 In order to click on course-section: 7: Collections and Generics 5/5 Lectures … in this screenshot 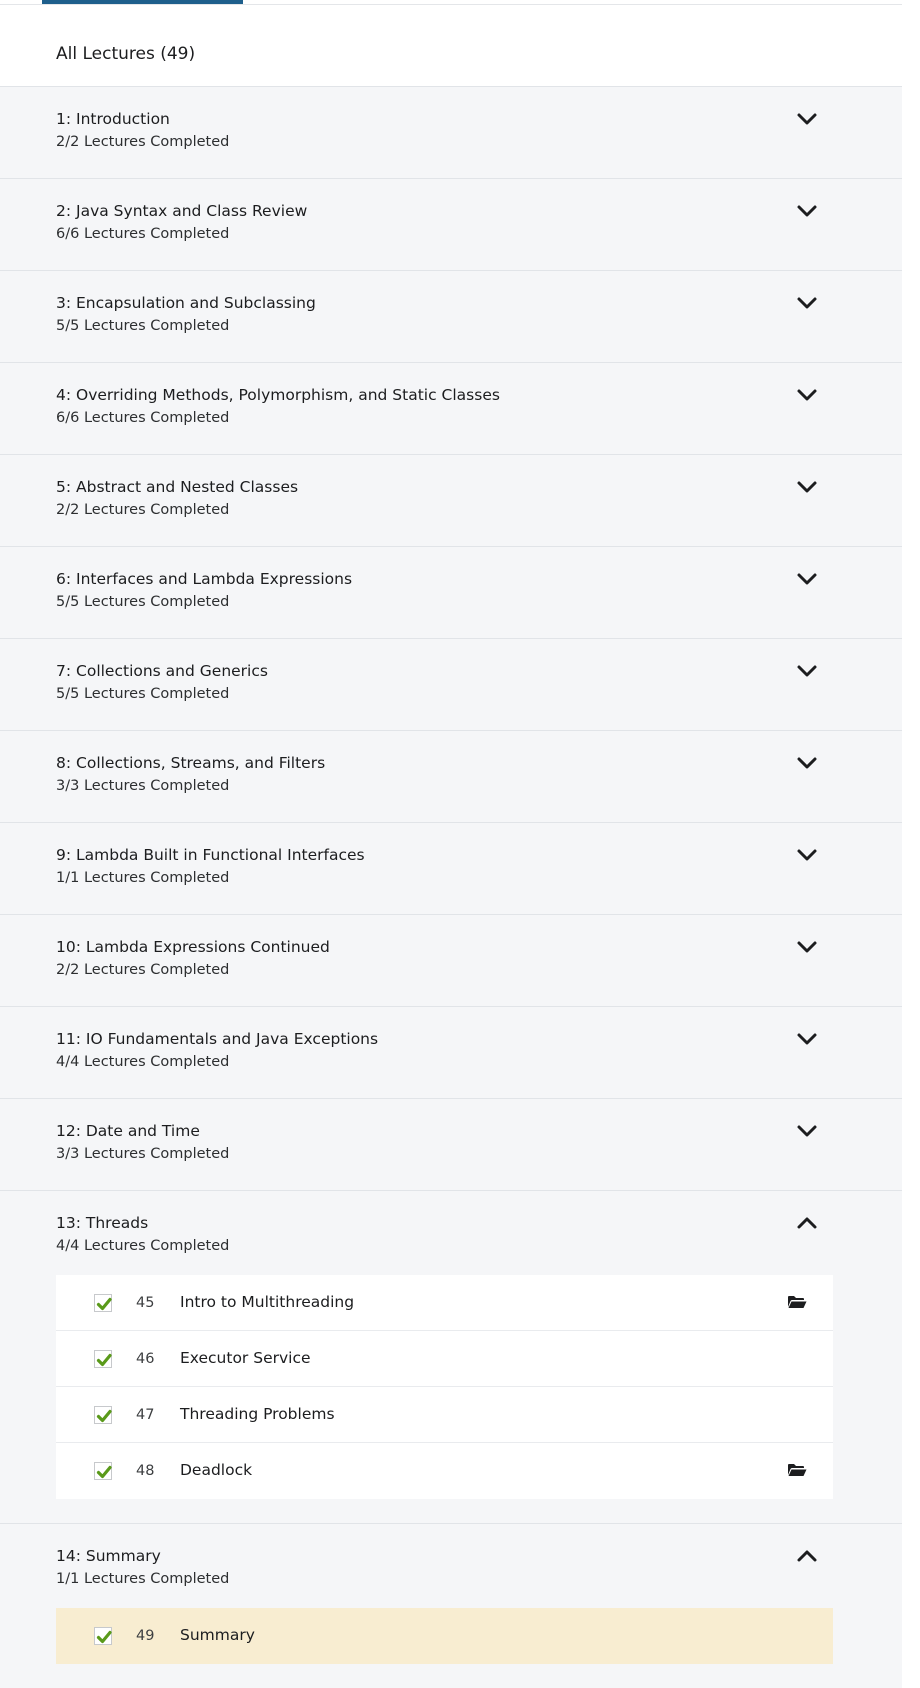, I will do `click(451, 684)`.